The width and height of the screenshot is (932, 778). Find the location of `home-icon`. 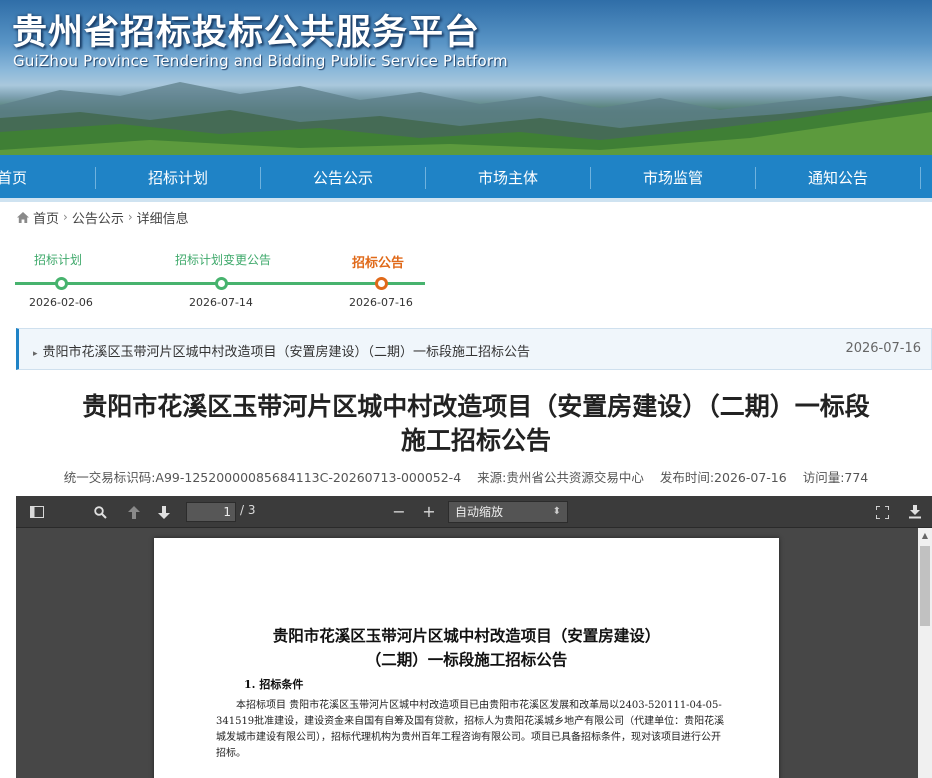

home-icon is located at coordinates (23, 217).